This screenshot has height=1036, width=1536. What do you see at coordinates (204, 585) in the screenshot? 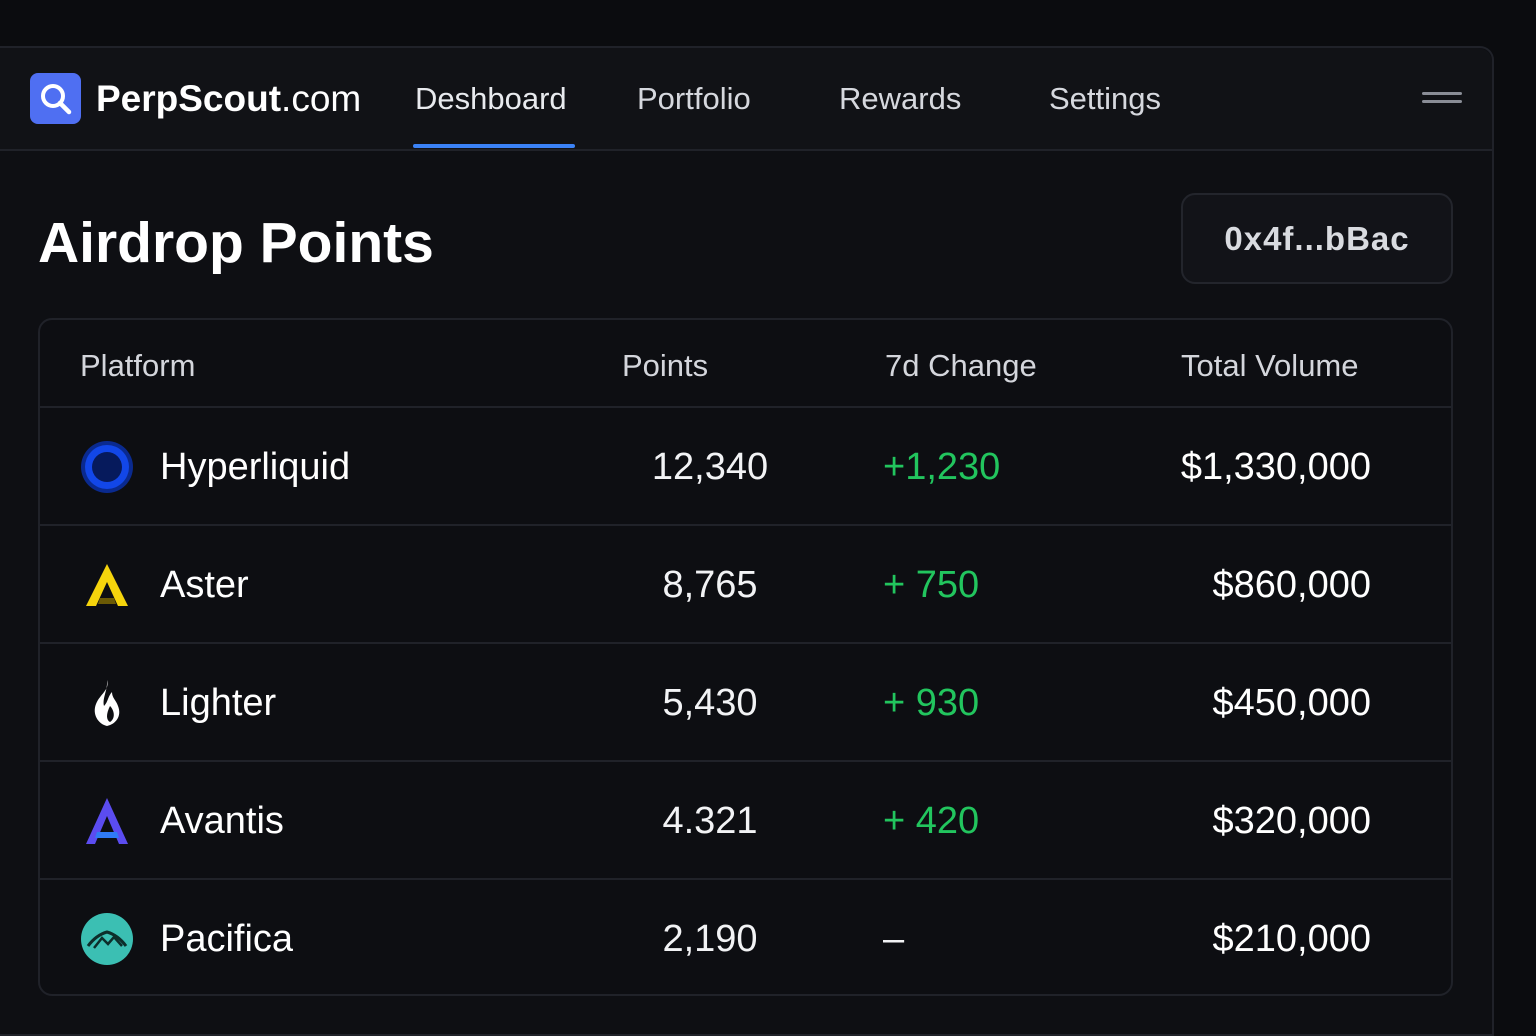
I see `platform-name: Aster` at bounding box center [204, 585].